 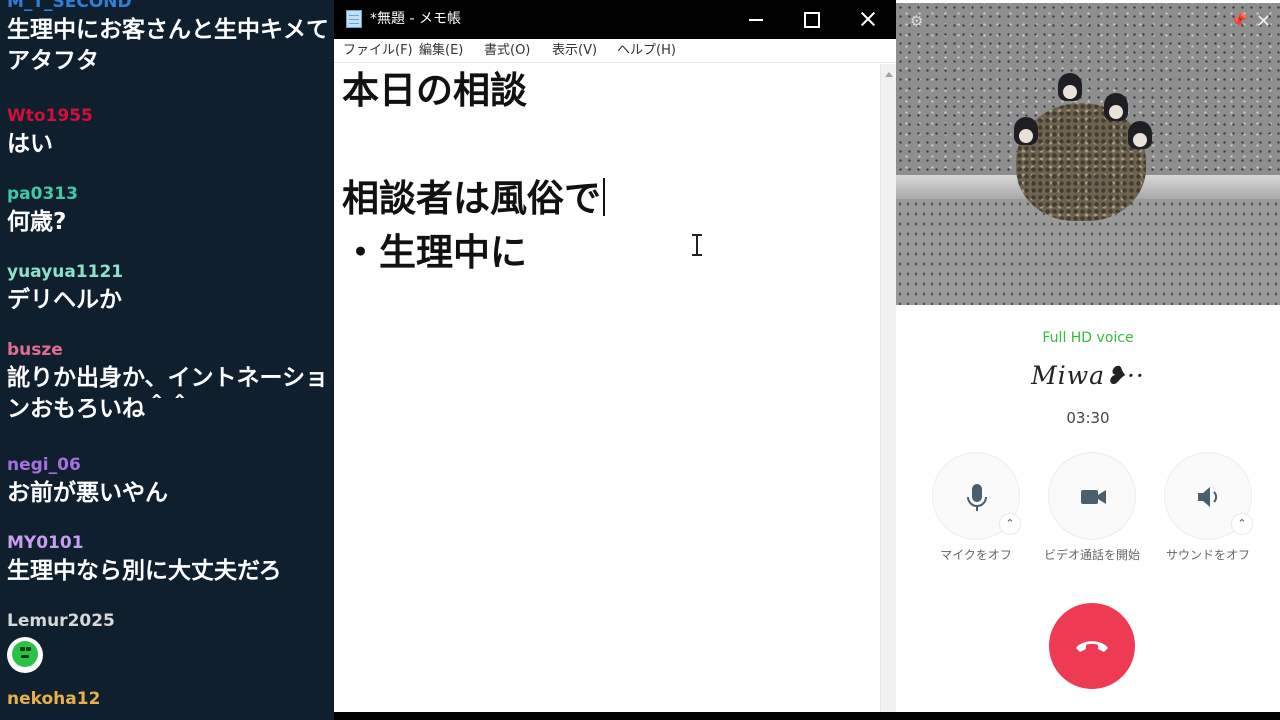 I want to click on video-camera-icon, so click(x=1093, y=497).